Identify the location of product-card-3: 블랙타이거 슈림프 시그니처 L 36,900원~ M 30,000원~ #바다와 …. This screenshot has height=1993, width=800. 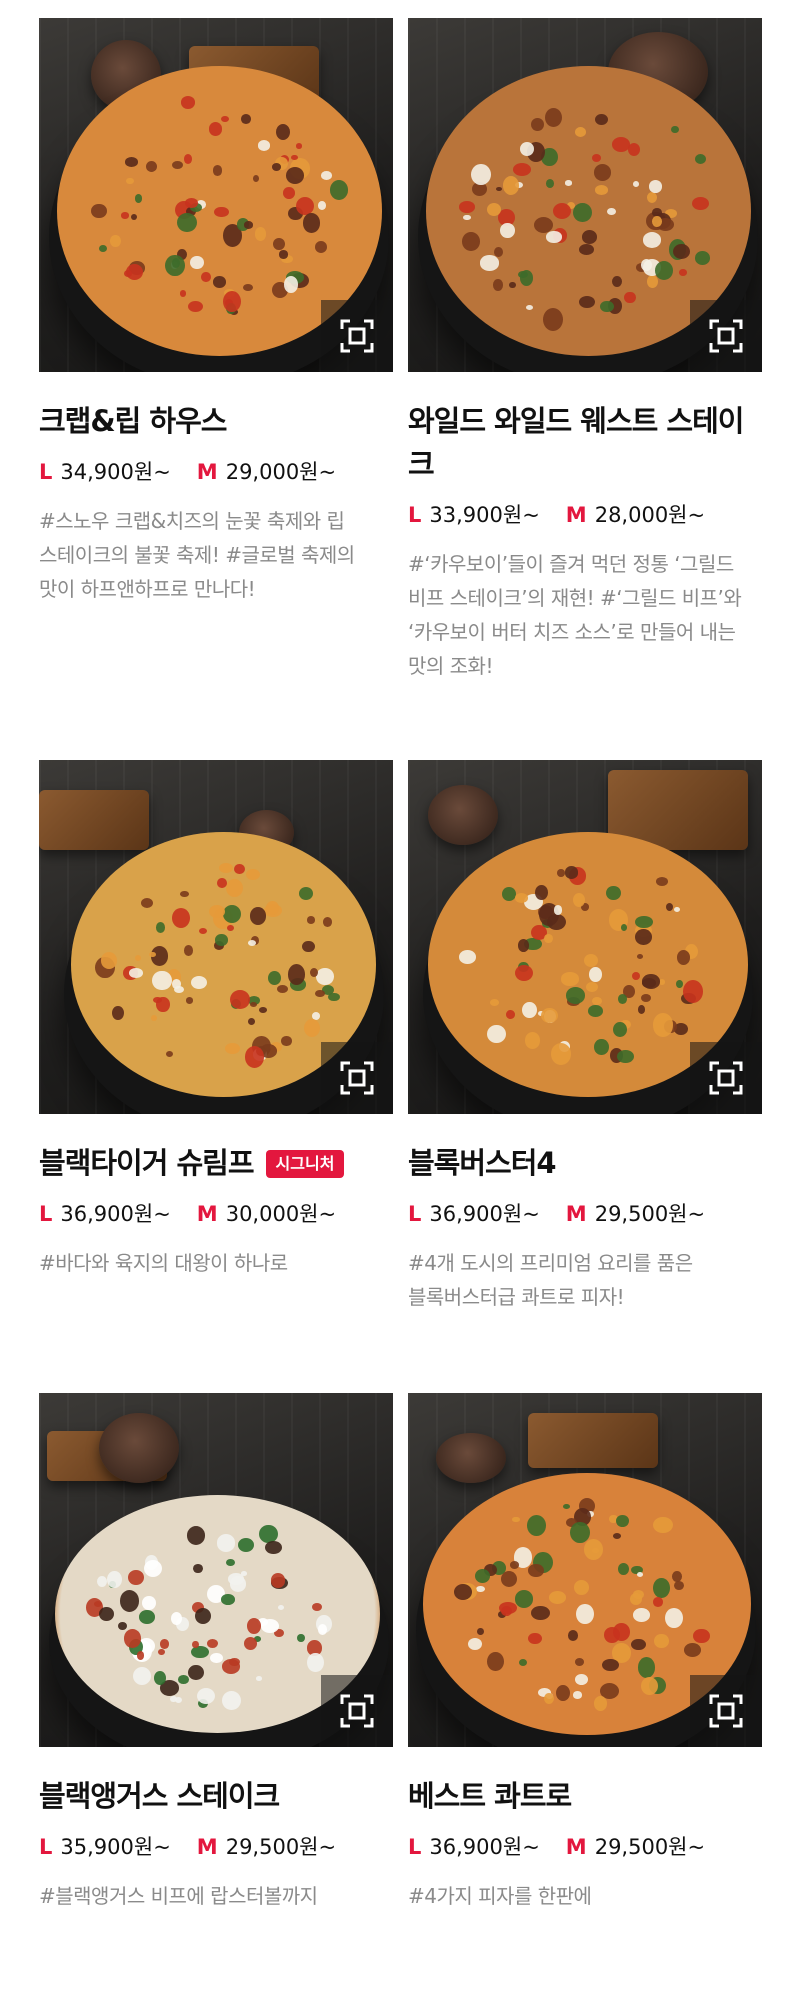
(216, 1076).